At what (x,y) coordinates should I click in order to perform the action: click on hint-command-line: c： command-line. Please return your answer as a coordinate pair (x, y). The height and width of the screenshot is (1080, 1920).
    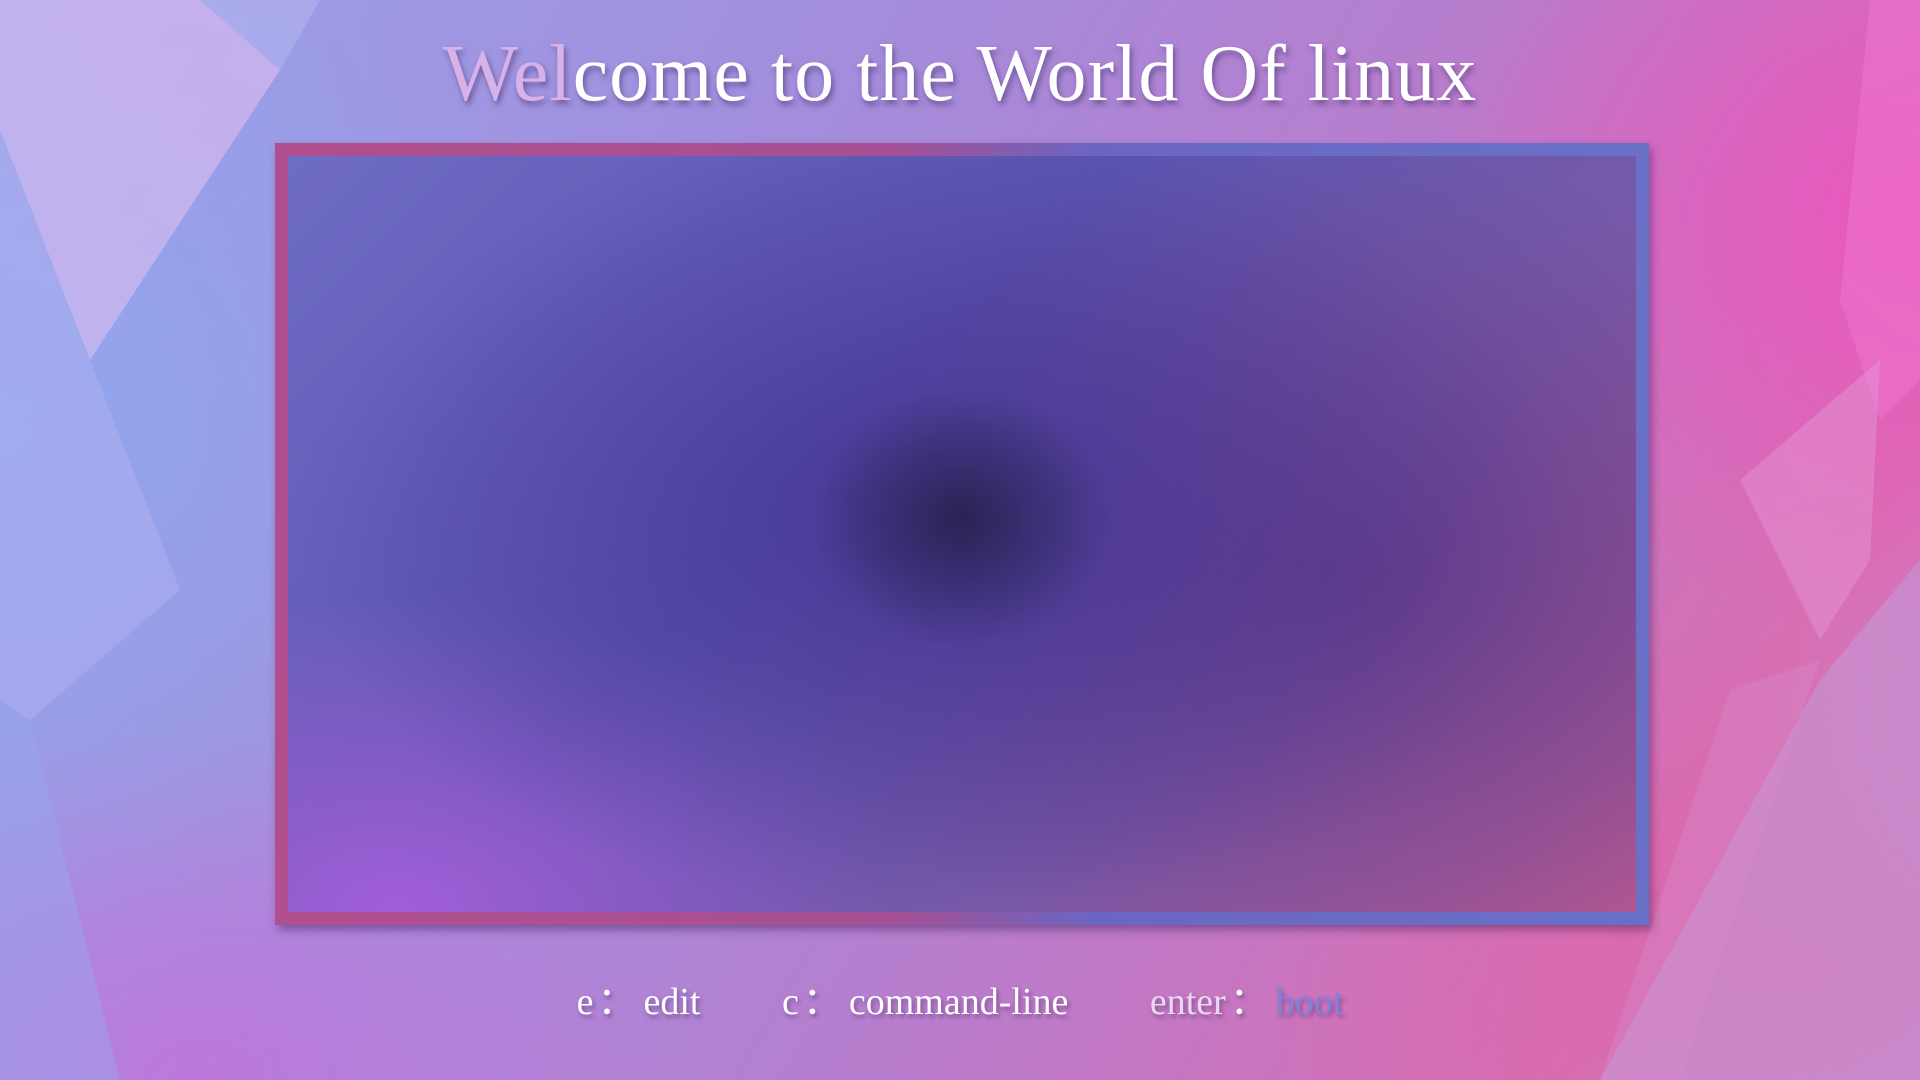
    Looking at the image, I should click on (925, 1002).